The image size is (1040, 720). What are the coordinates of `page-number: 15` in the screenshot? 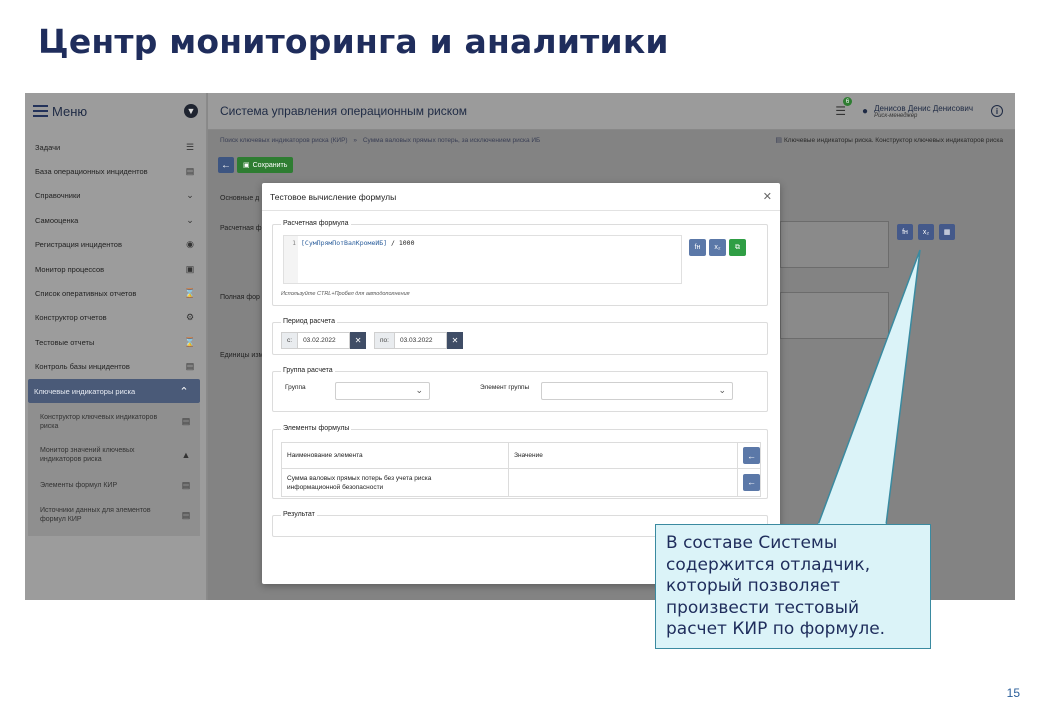 It's located at (1013, 693).